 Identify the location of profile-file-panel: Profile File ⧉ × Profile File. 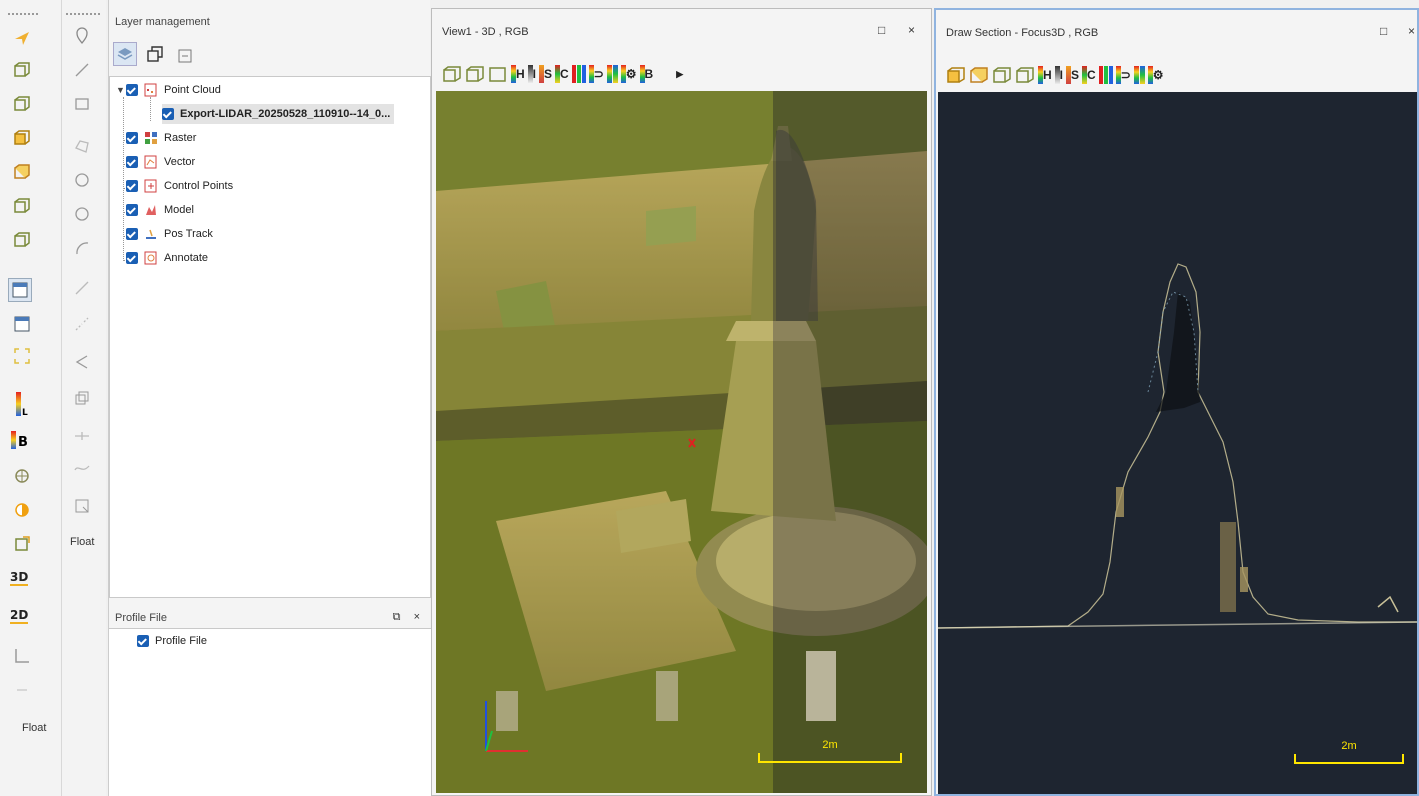
(269, 699).